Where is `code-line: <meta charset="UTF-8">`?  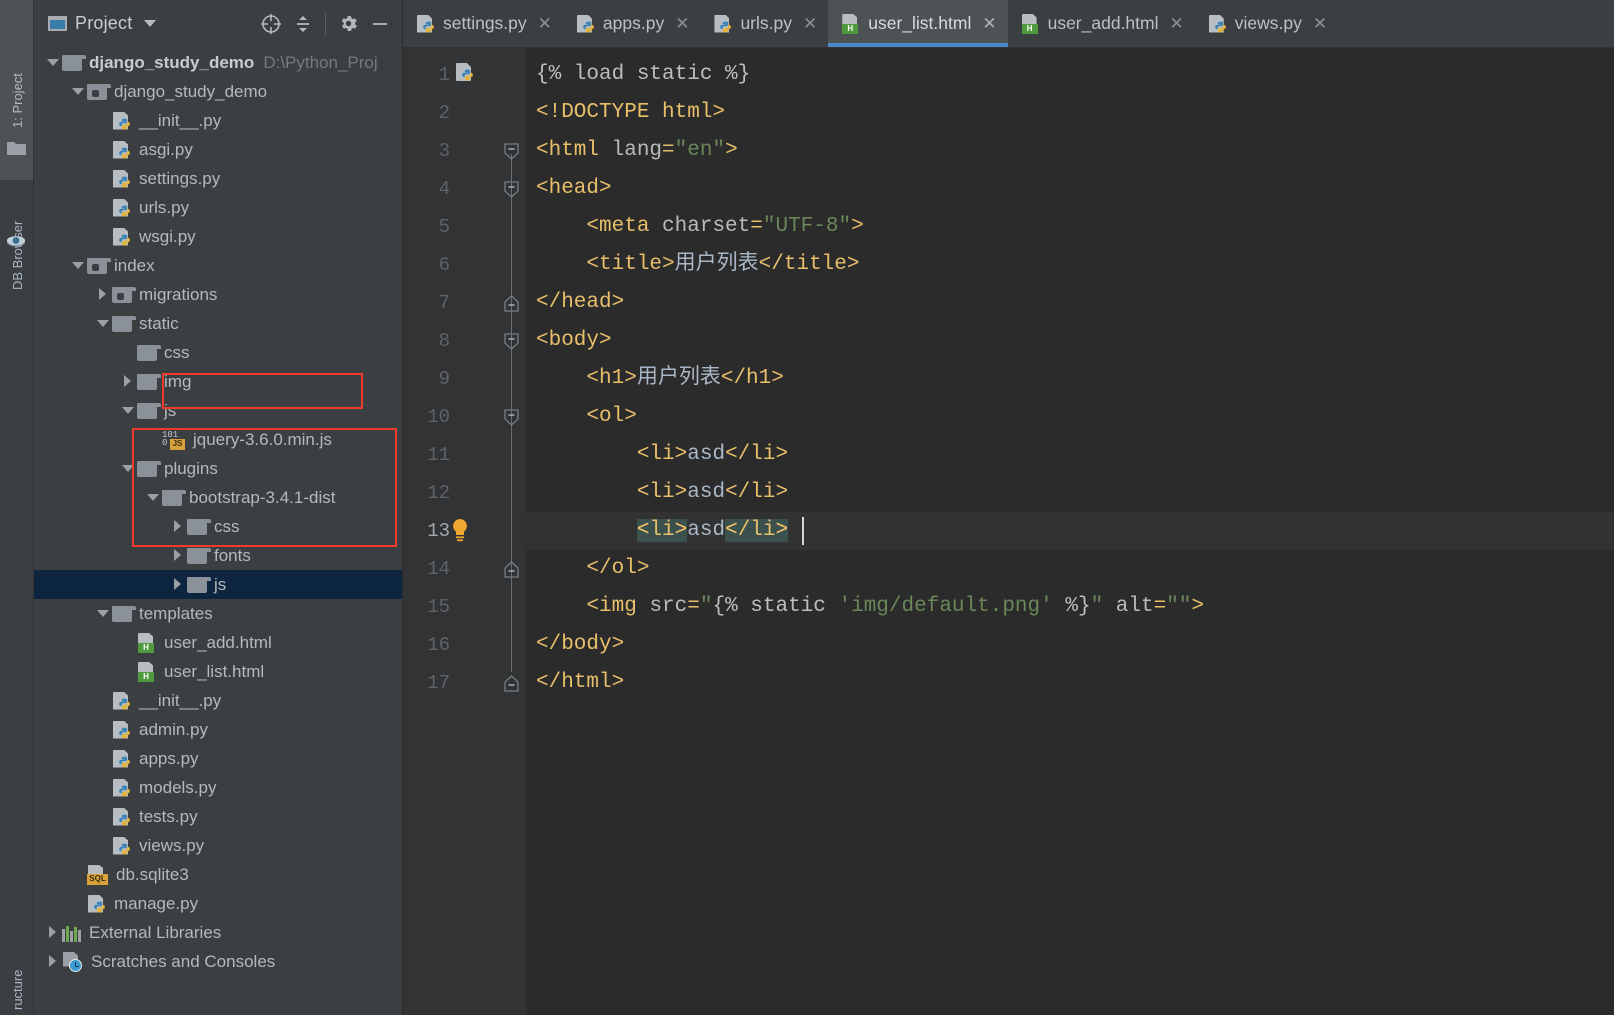 code-line: <meta charset="UTF-8"> is located at coordinates (1070, 227).